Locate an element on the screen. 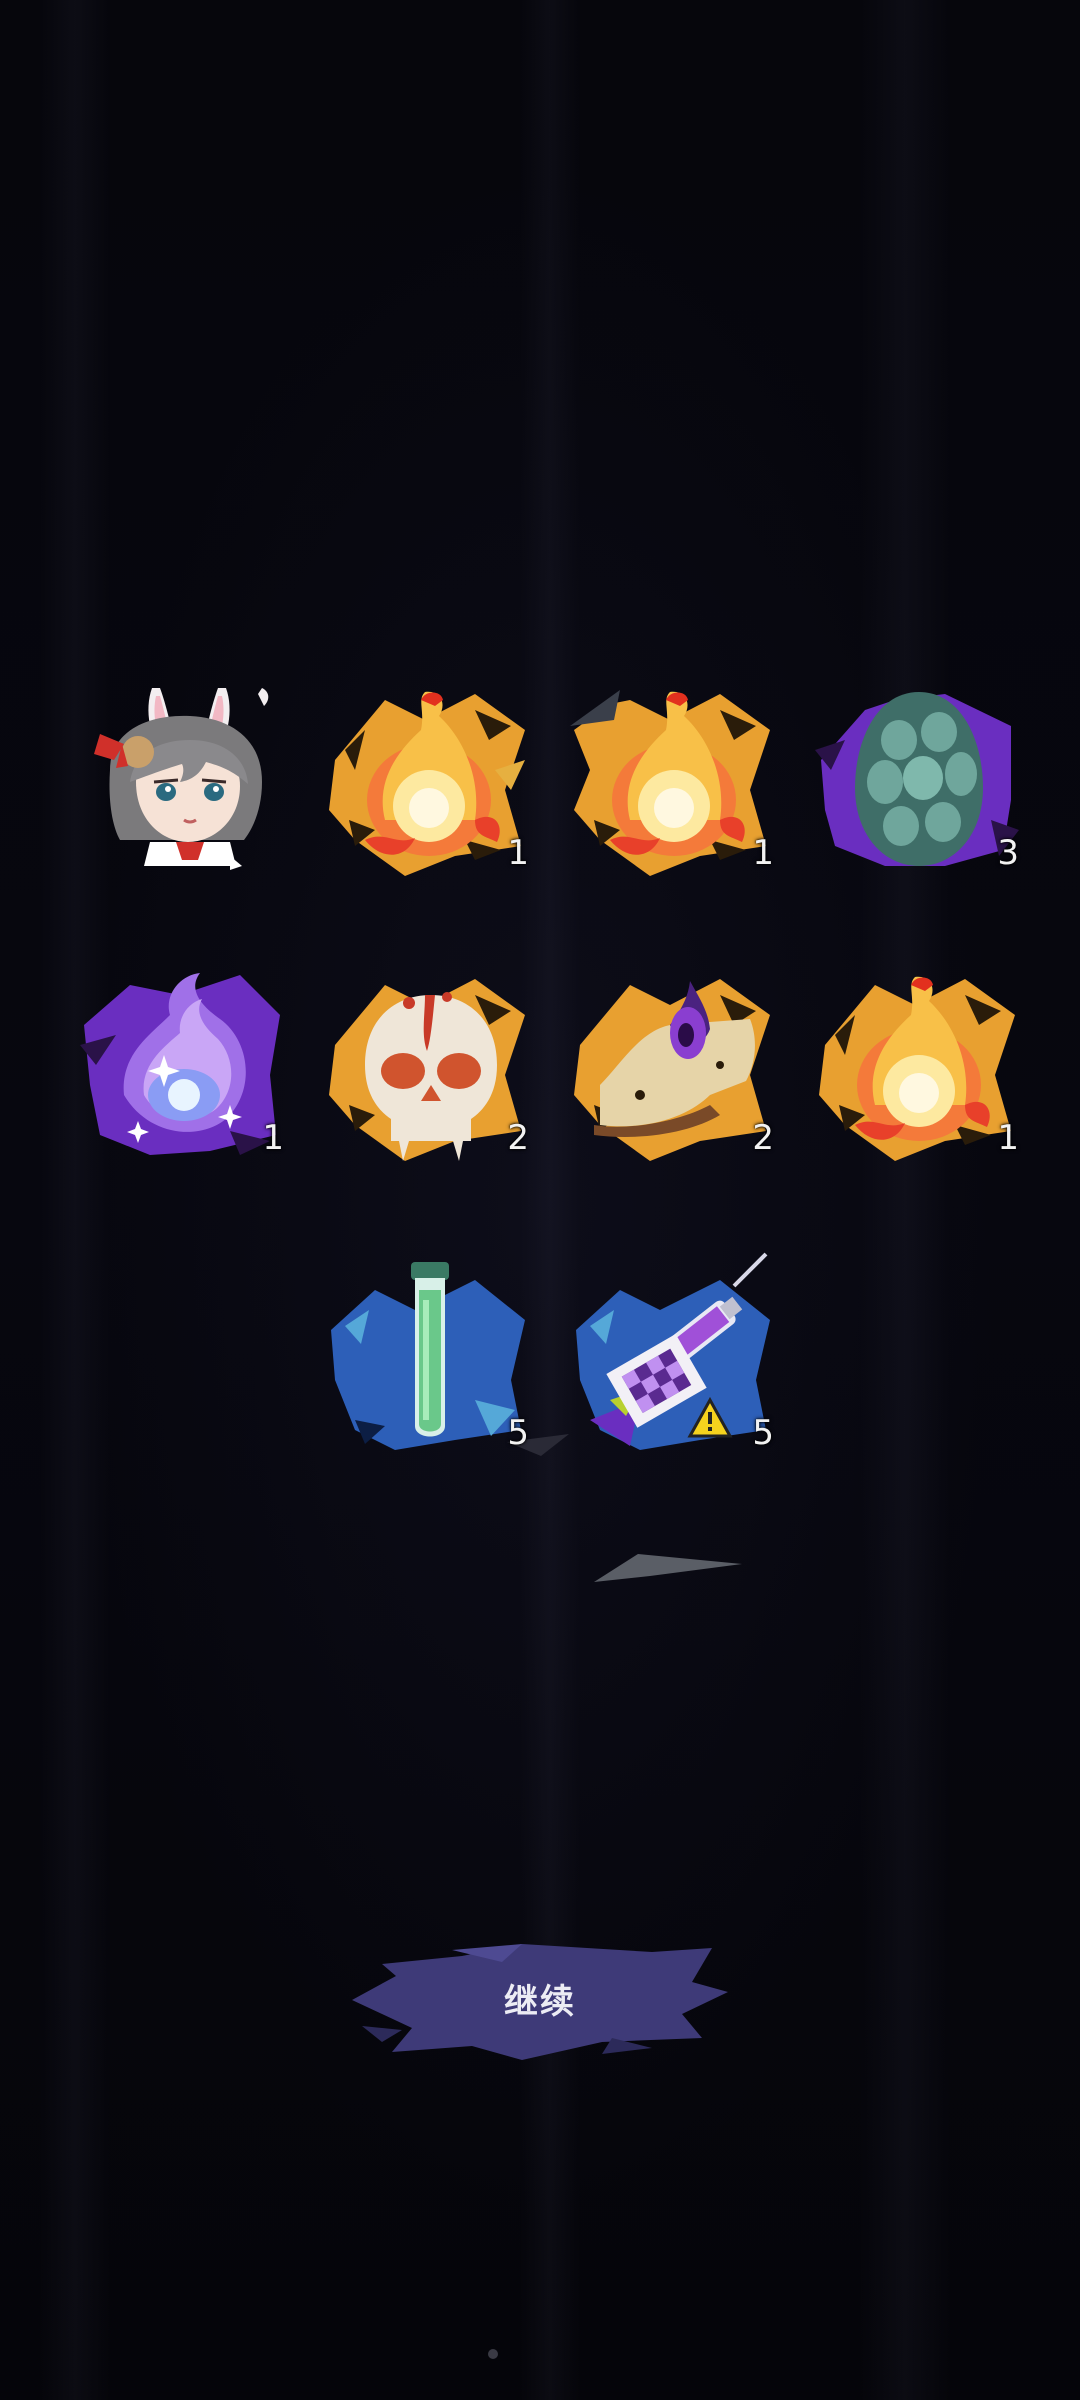 The height and width of the screenshot is (2400, 1080). reward-item-portrait is located at coordinates (185, 775).